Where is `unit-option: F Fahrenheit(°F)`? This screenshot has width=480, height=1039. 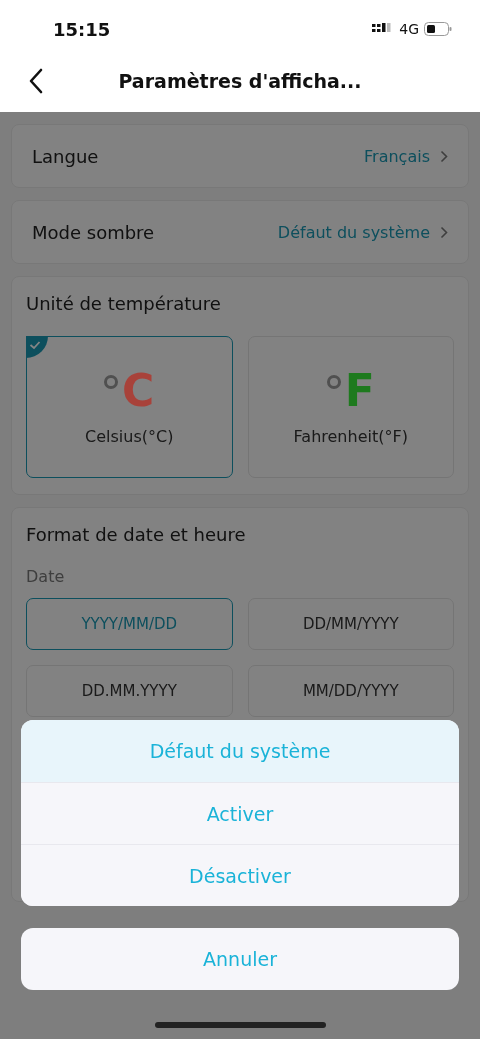 unit-option: F Fahrenheit(°F) is located at coordinates (350, 407).